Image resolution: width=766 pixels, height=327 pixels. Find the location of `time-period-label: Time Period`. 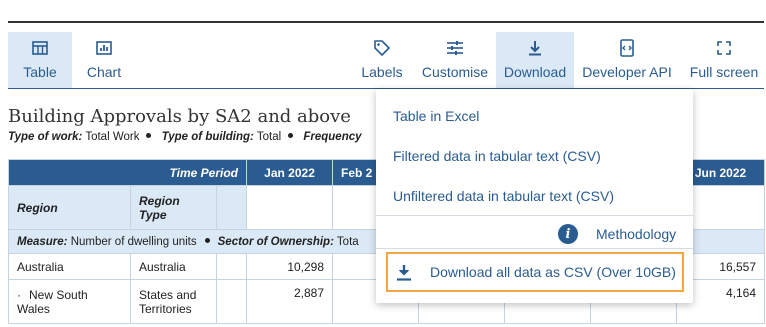

time-period-label: Time Period is located at coordinates (127, 172).